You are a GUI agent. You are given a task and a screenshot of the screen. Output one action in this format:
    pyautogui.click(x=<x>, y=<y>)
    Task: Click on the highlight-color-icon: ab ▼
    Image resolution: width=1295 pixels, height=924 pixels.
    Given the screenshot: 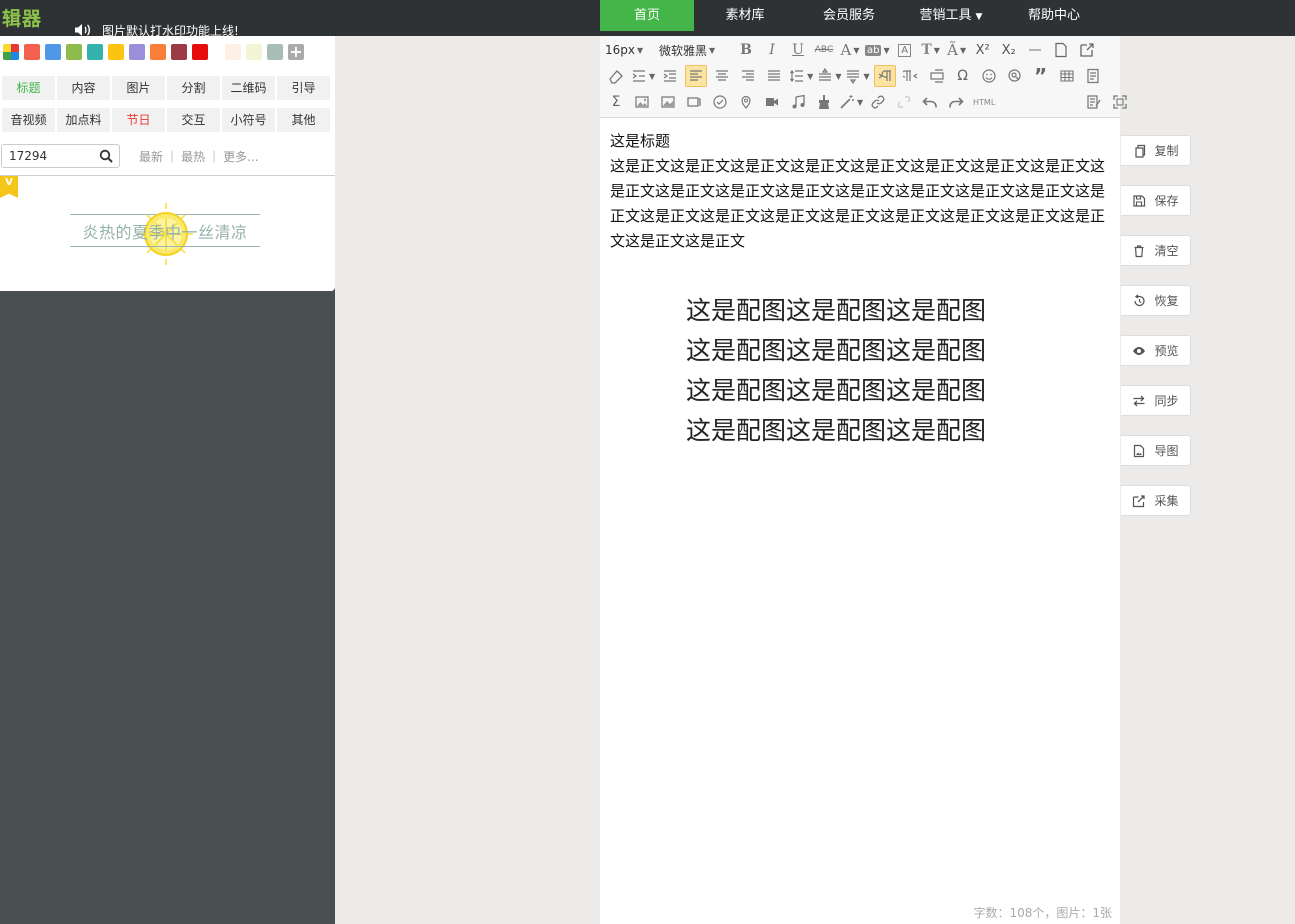 What is the action you would take?
    pyautogui.click(x=877, y=50)
    